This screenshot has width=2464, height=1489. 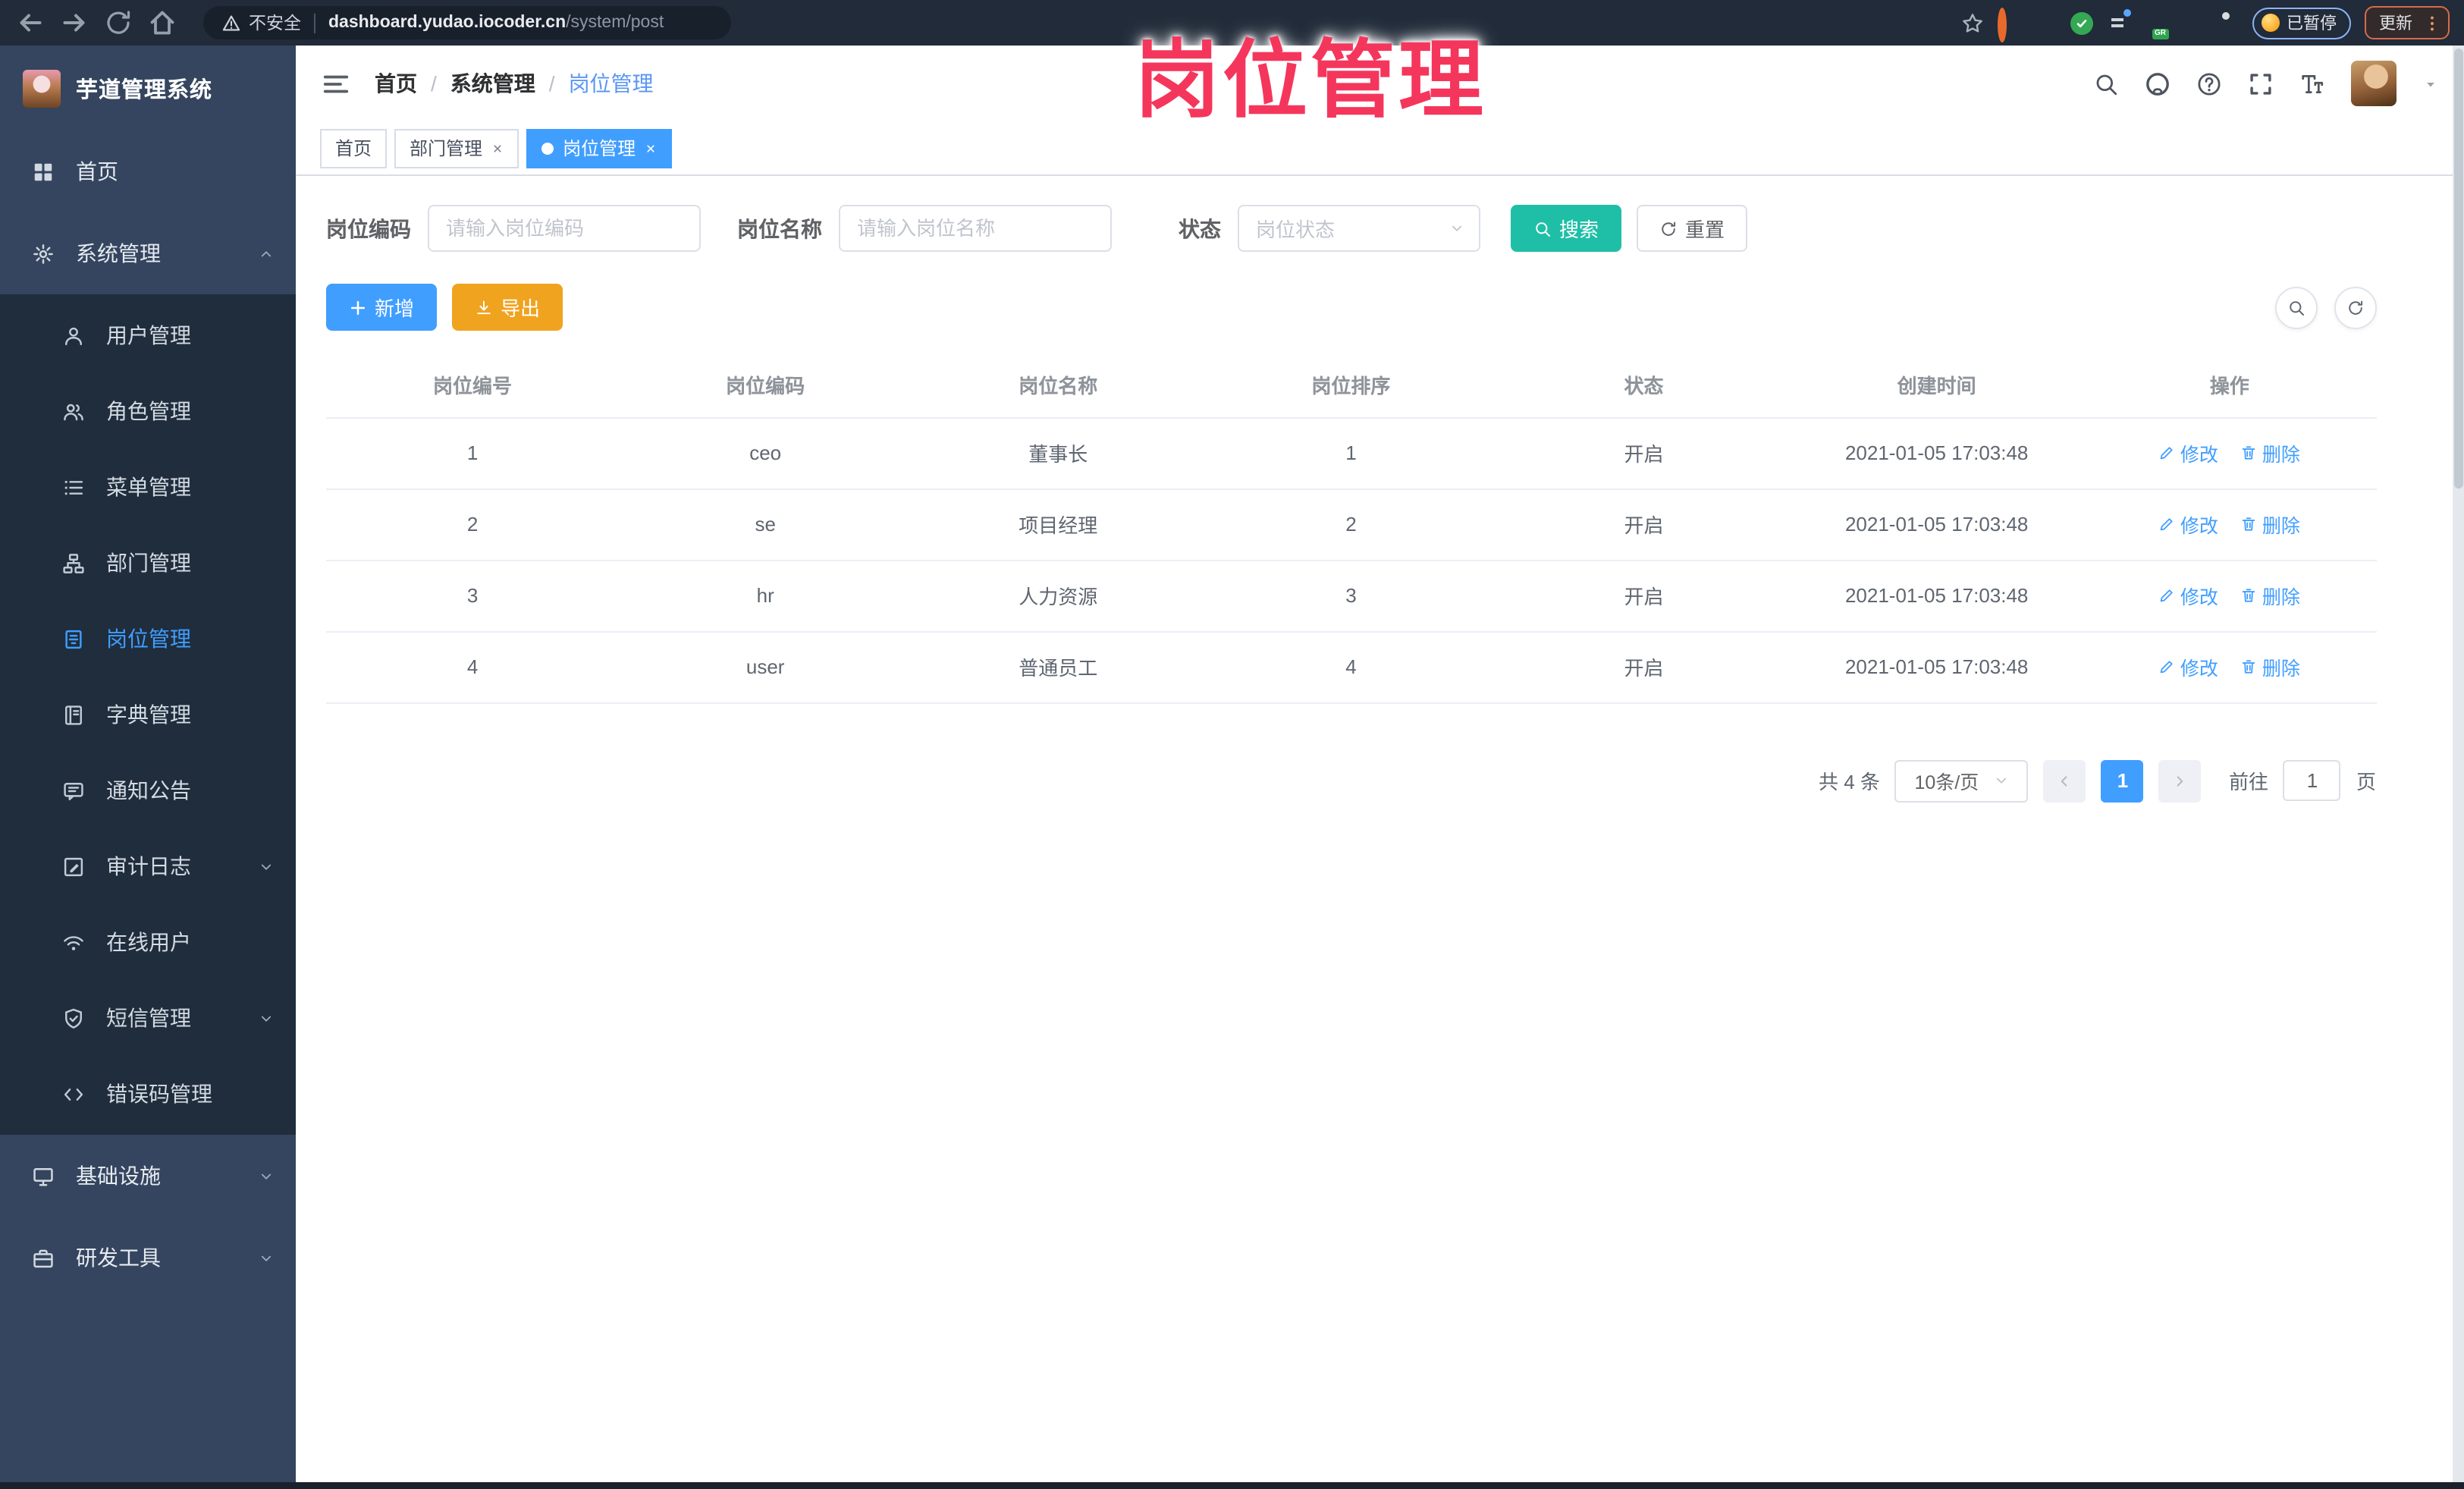 What do you see at coordinates (765, 385) in the screenshot?
I see `column-header: 岗位编码` at bounding box center [765, 385].